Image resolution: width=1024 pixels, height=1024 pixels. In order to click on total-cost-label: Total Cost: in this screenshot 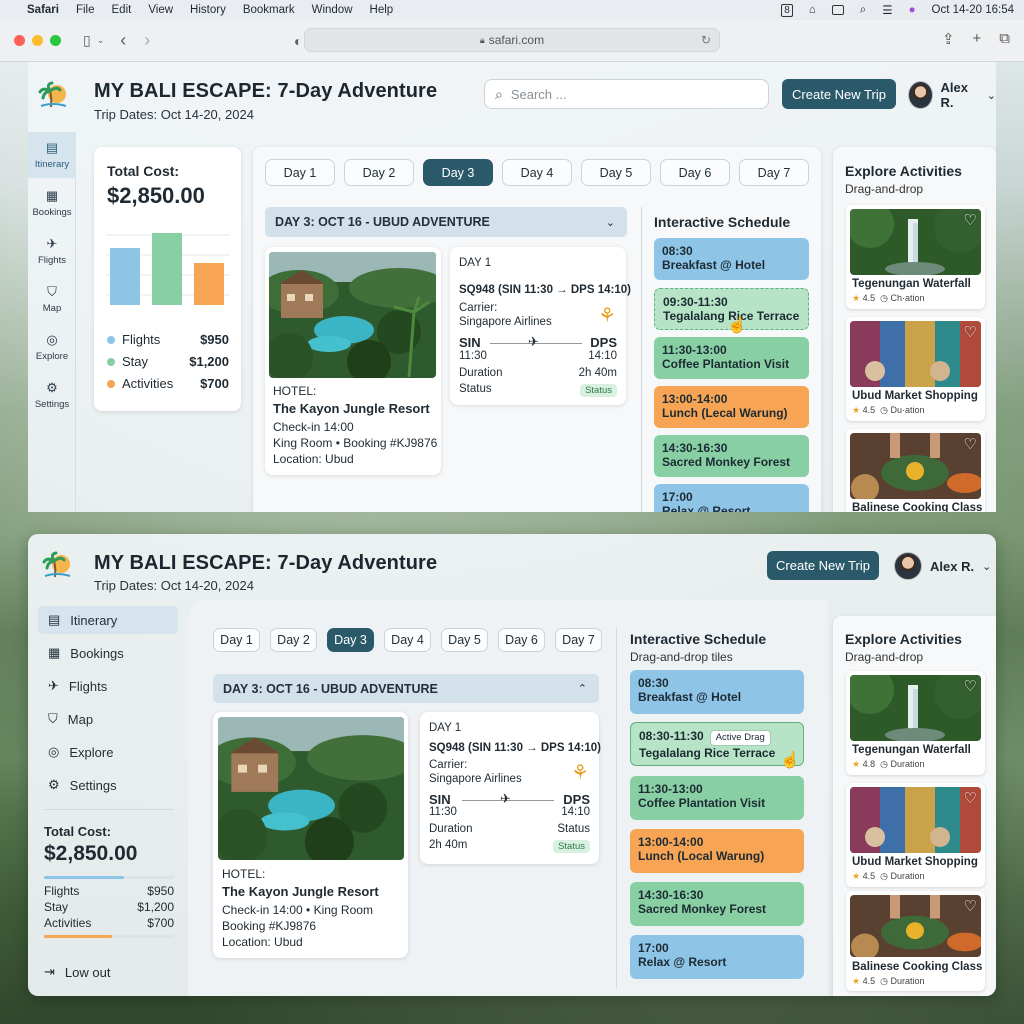, I will do `click(77, 831)`.